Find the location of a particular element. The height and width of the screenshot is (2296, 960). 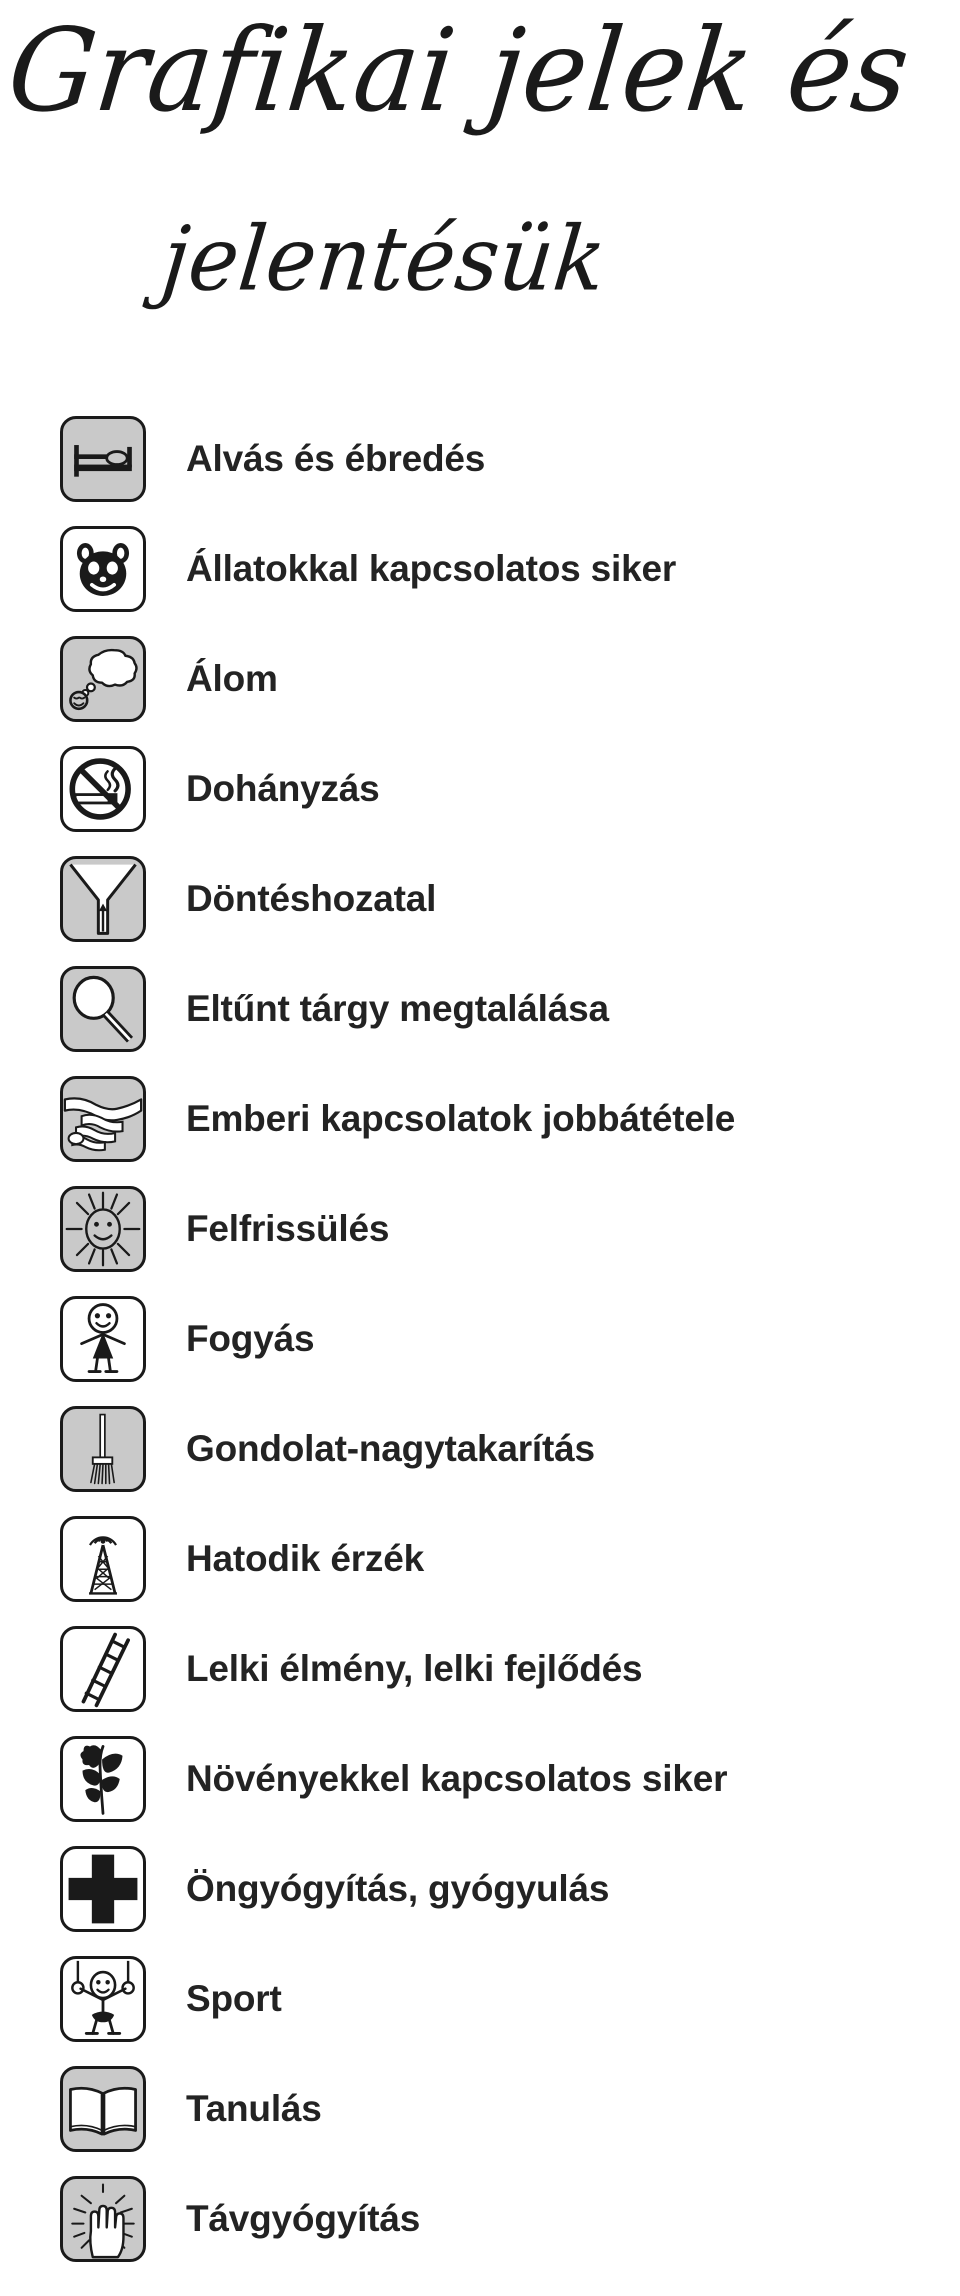

list-item-label: Hatodik érzék is located at coordinates (305, 1558).